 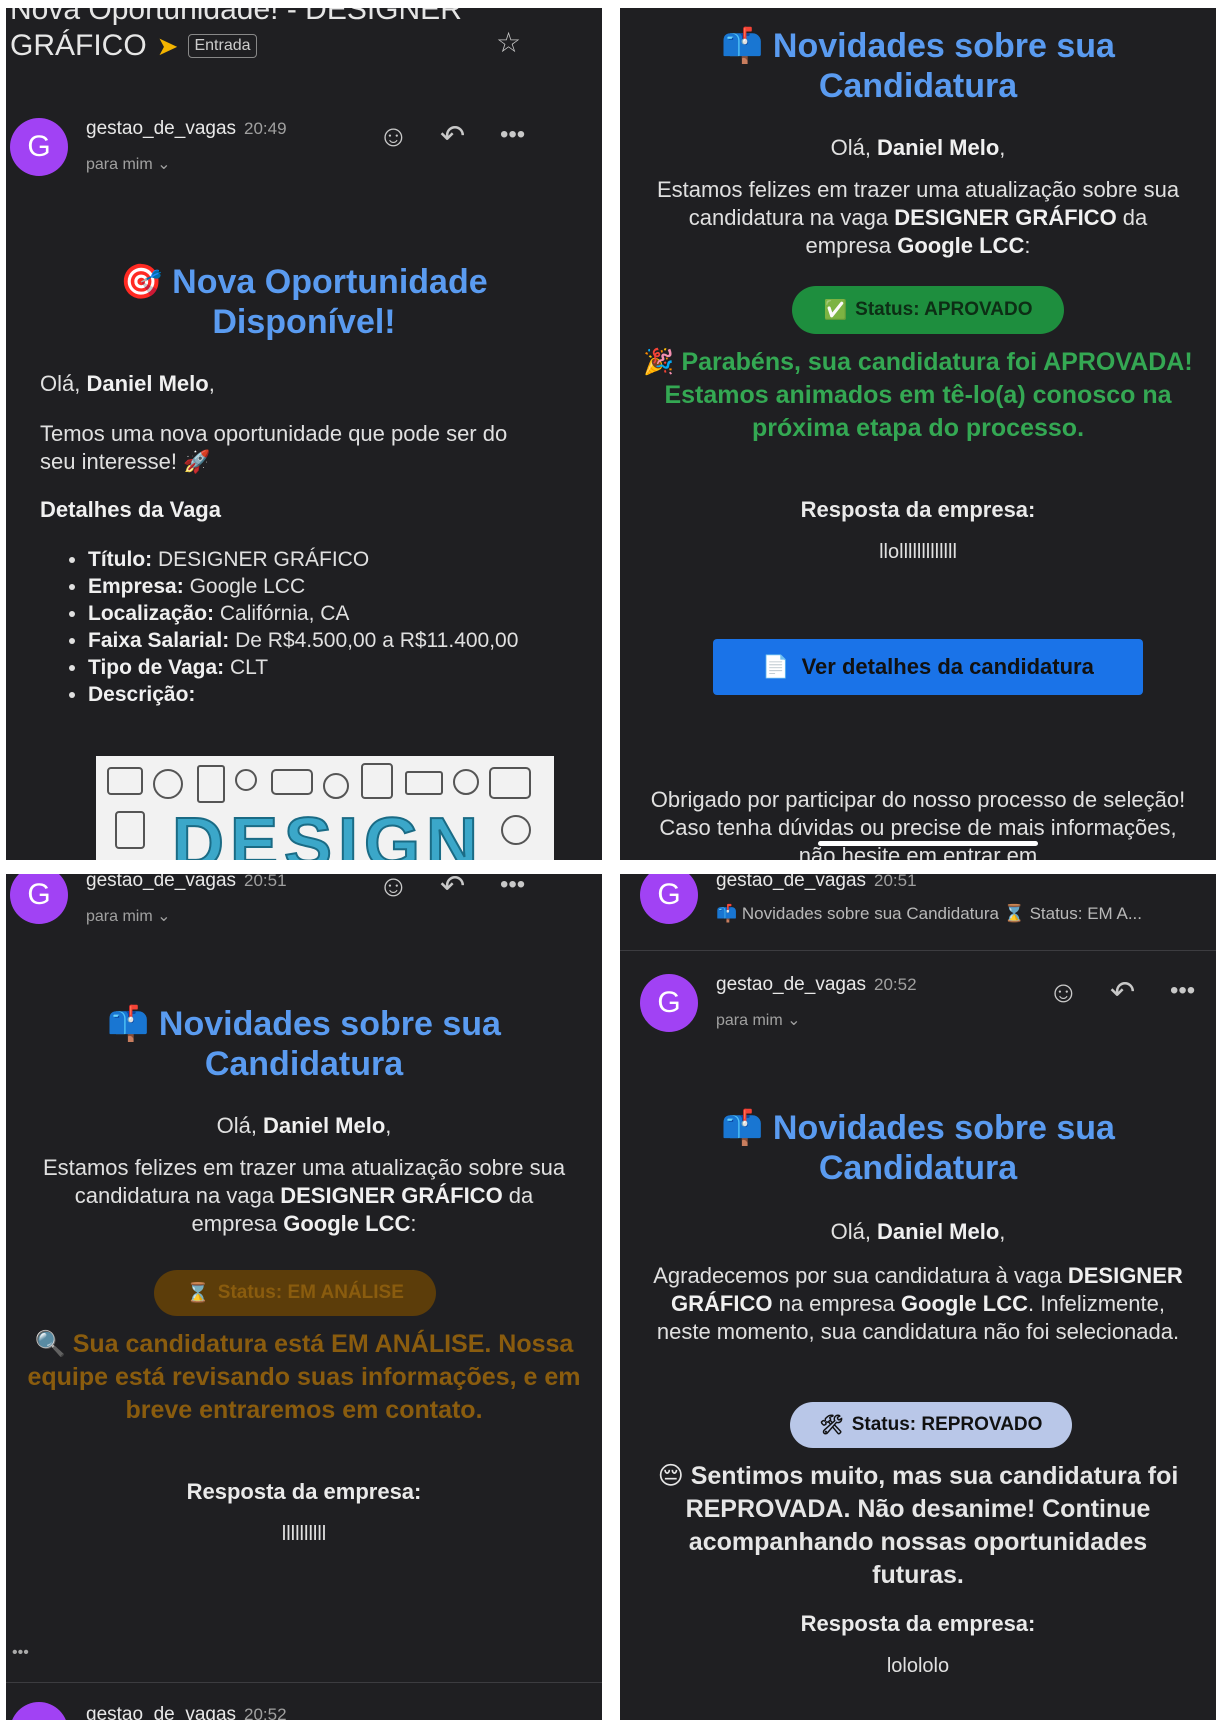 What do you see at coordinates (50, 1344) in the screenshot?
I see `magnifier-icon: 🔍` at bounding box center [50, 1344].